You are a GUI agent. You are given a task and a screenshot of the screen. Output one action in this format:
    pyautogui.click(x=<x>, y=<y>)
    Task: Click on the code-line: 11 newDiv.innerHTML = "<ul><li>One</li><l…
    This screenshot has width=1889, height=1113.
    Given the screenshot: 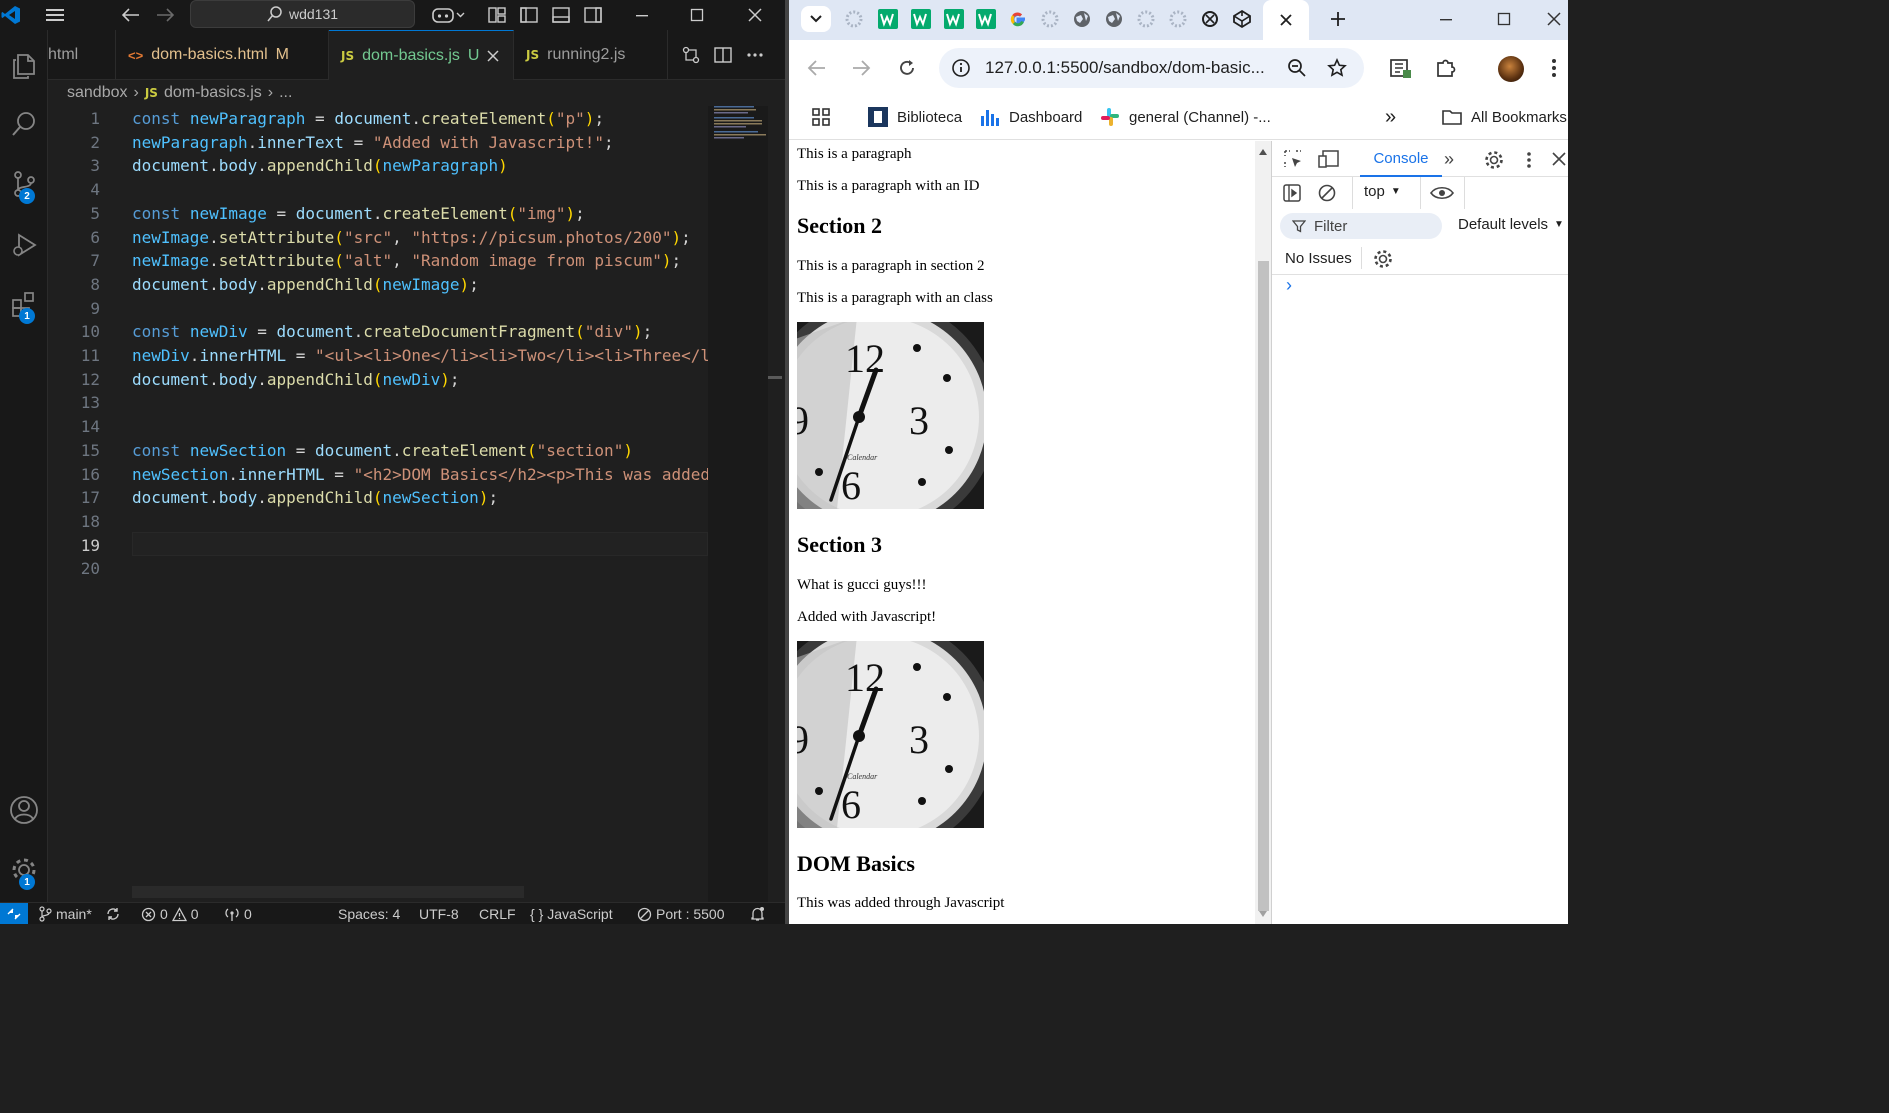 What is the action you would take?
    pyautogui.click(x=384, y=356)
    